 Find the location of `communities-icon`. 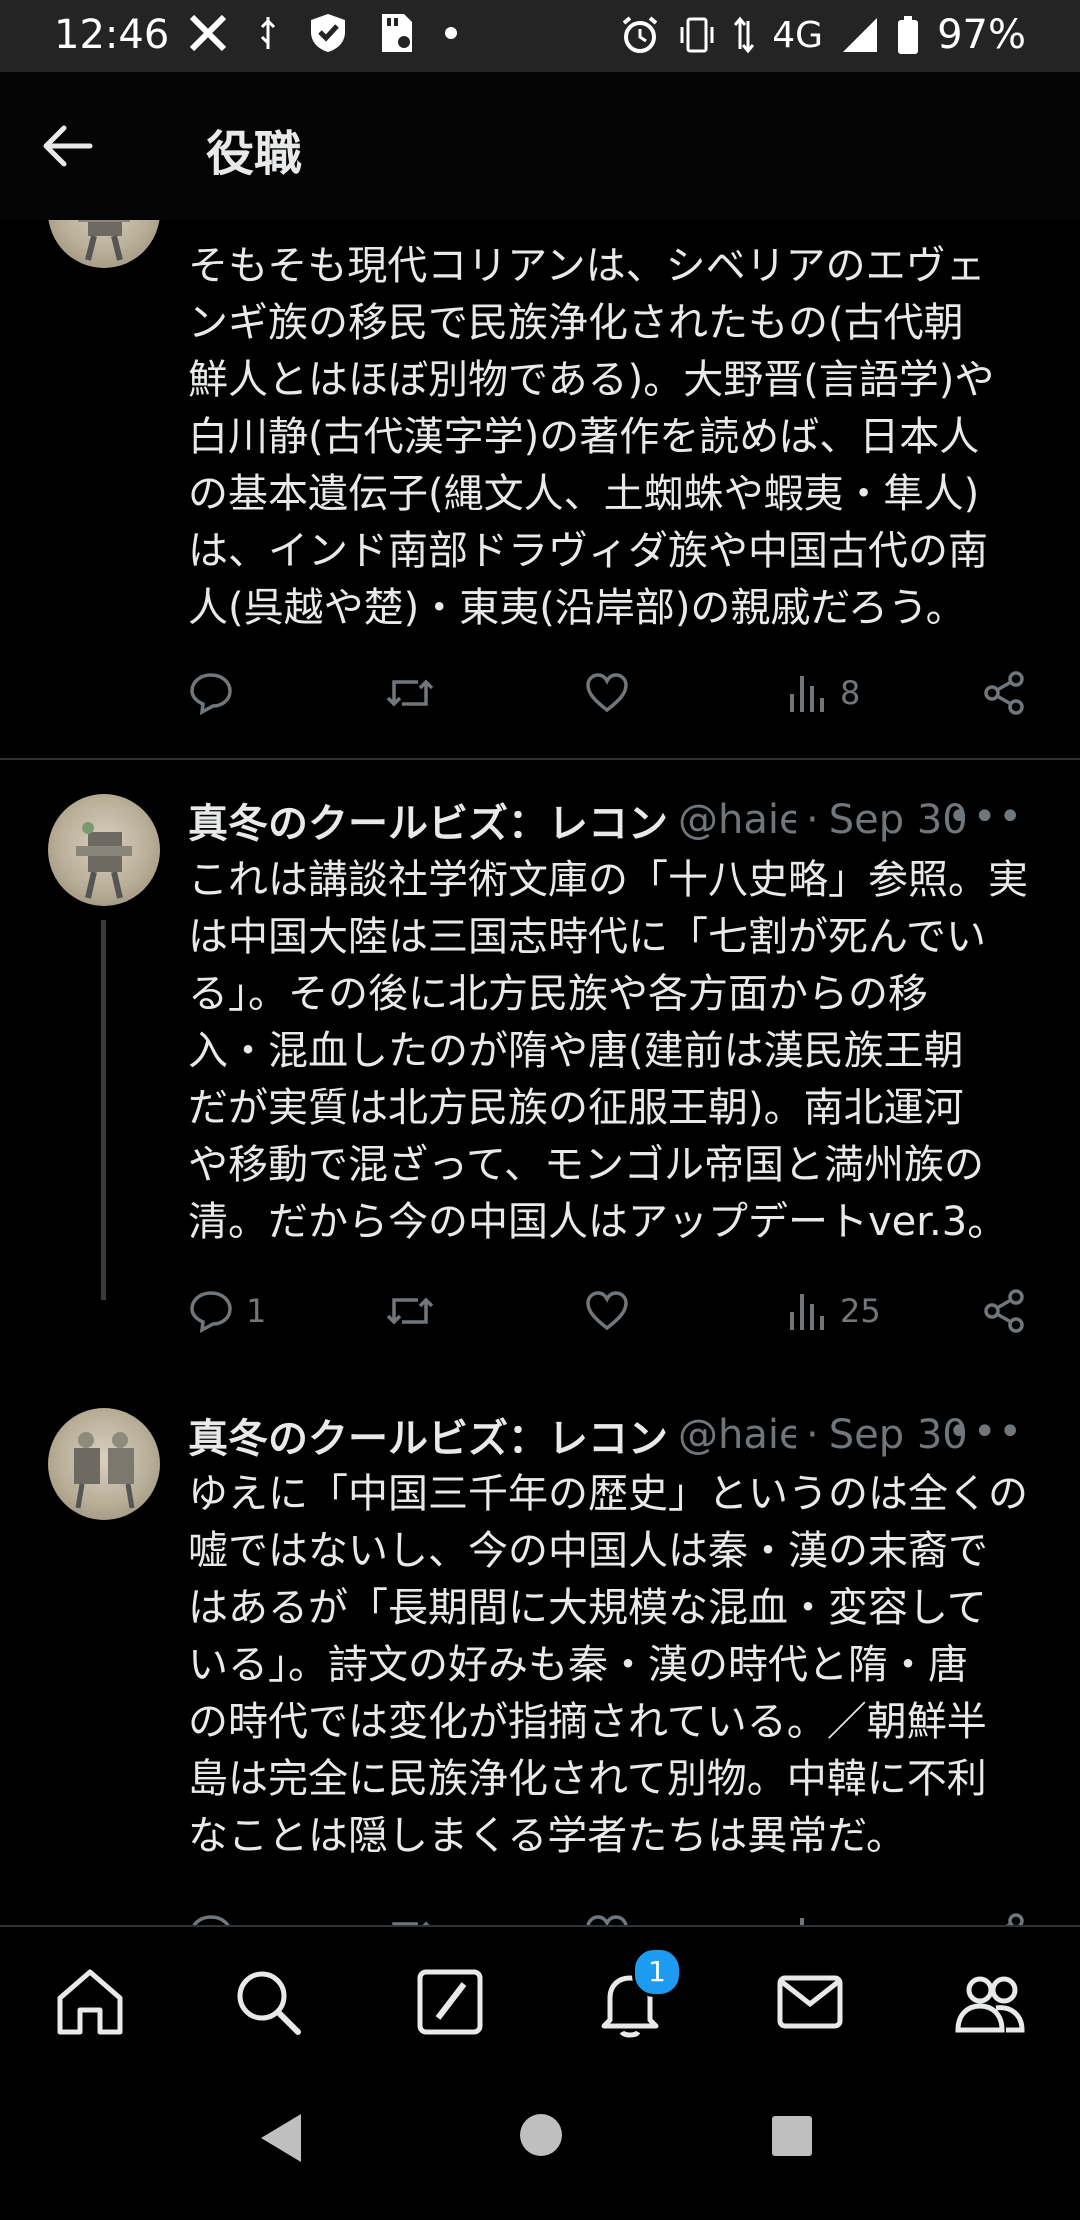

communities-icon is located at coordinates (990, 2004).